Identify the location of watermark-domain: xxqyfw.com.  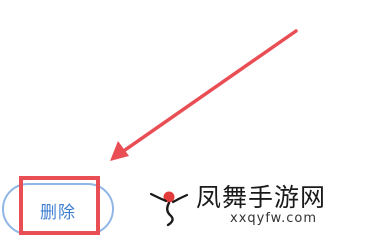
(274, 218).